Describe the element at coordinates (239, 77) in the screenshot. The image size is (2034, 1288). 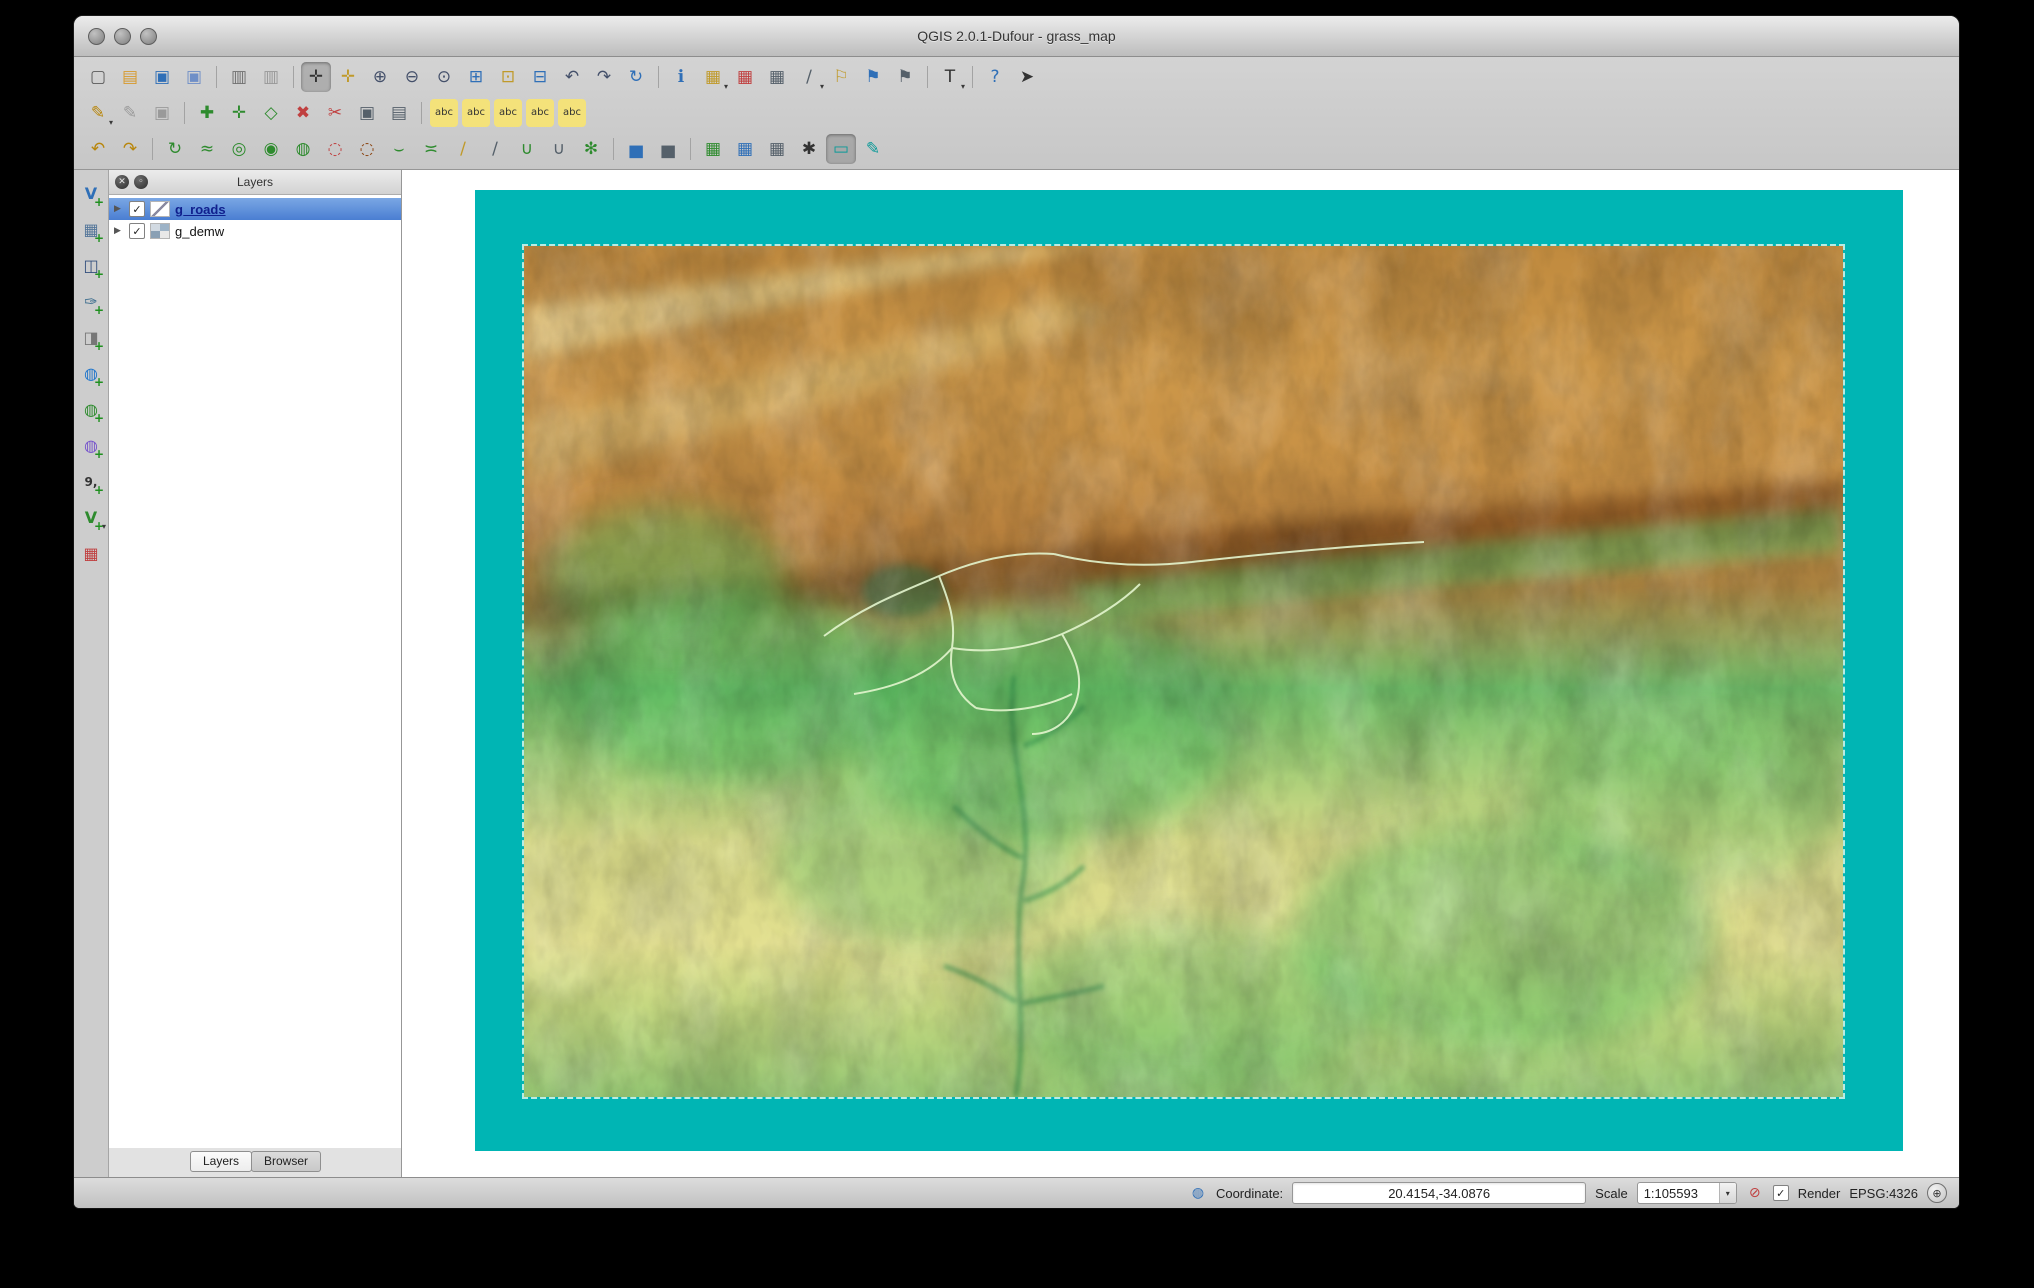
I see `new-composer-icon: ▥ ▾` at that location.